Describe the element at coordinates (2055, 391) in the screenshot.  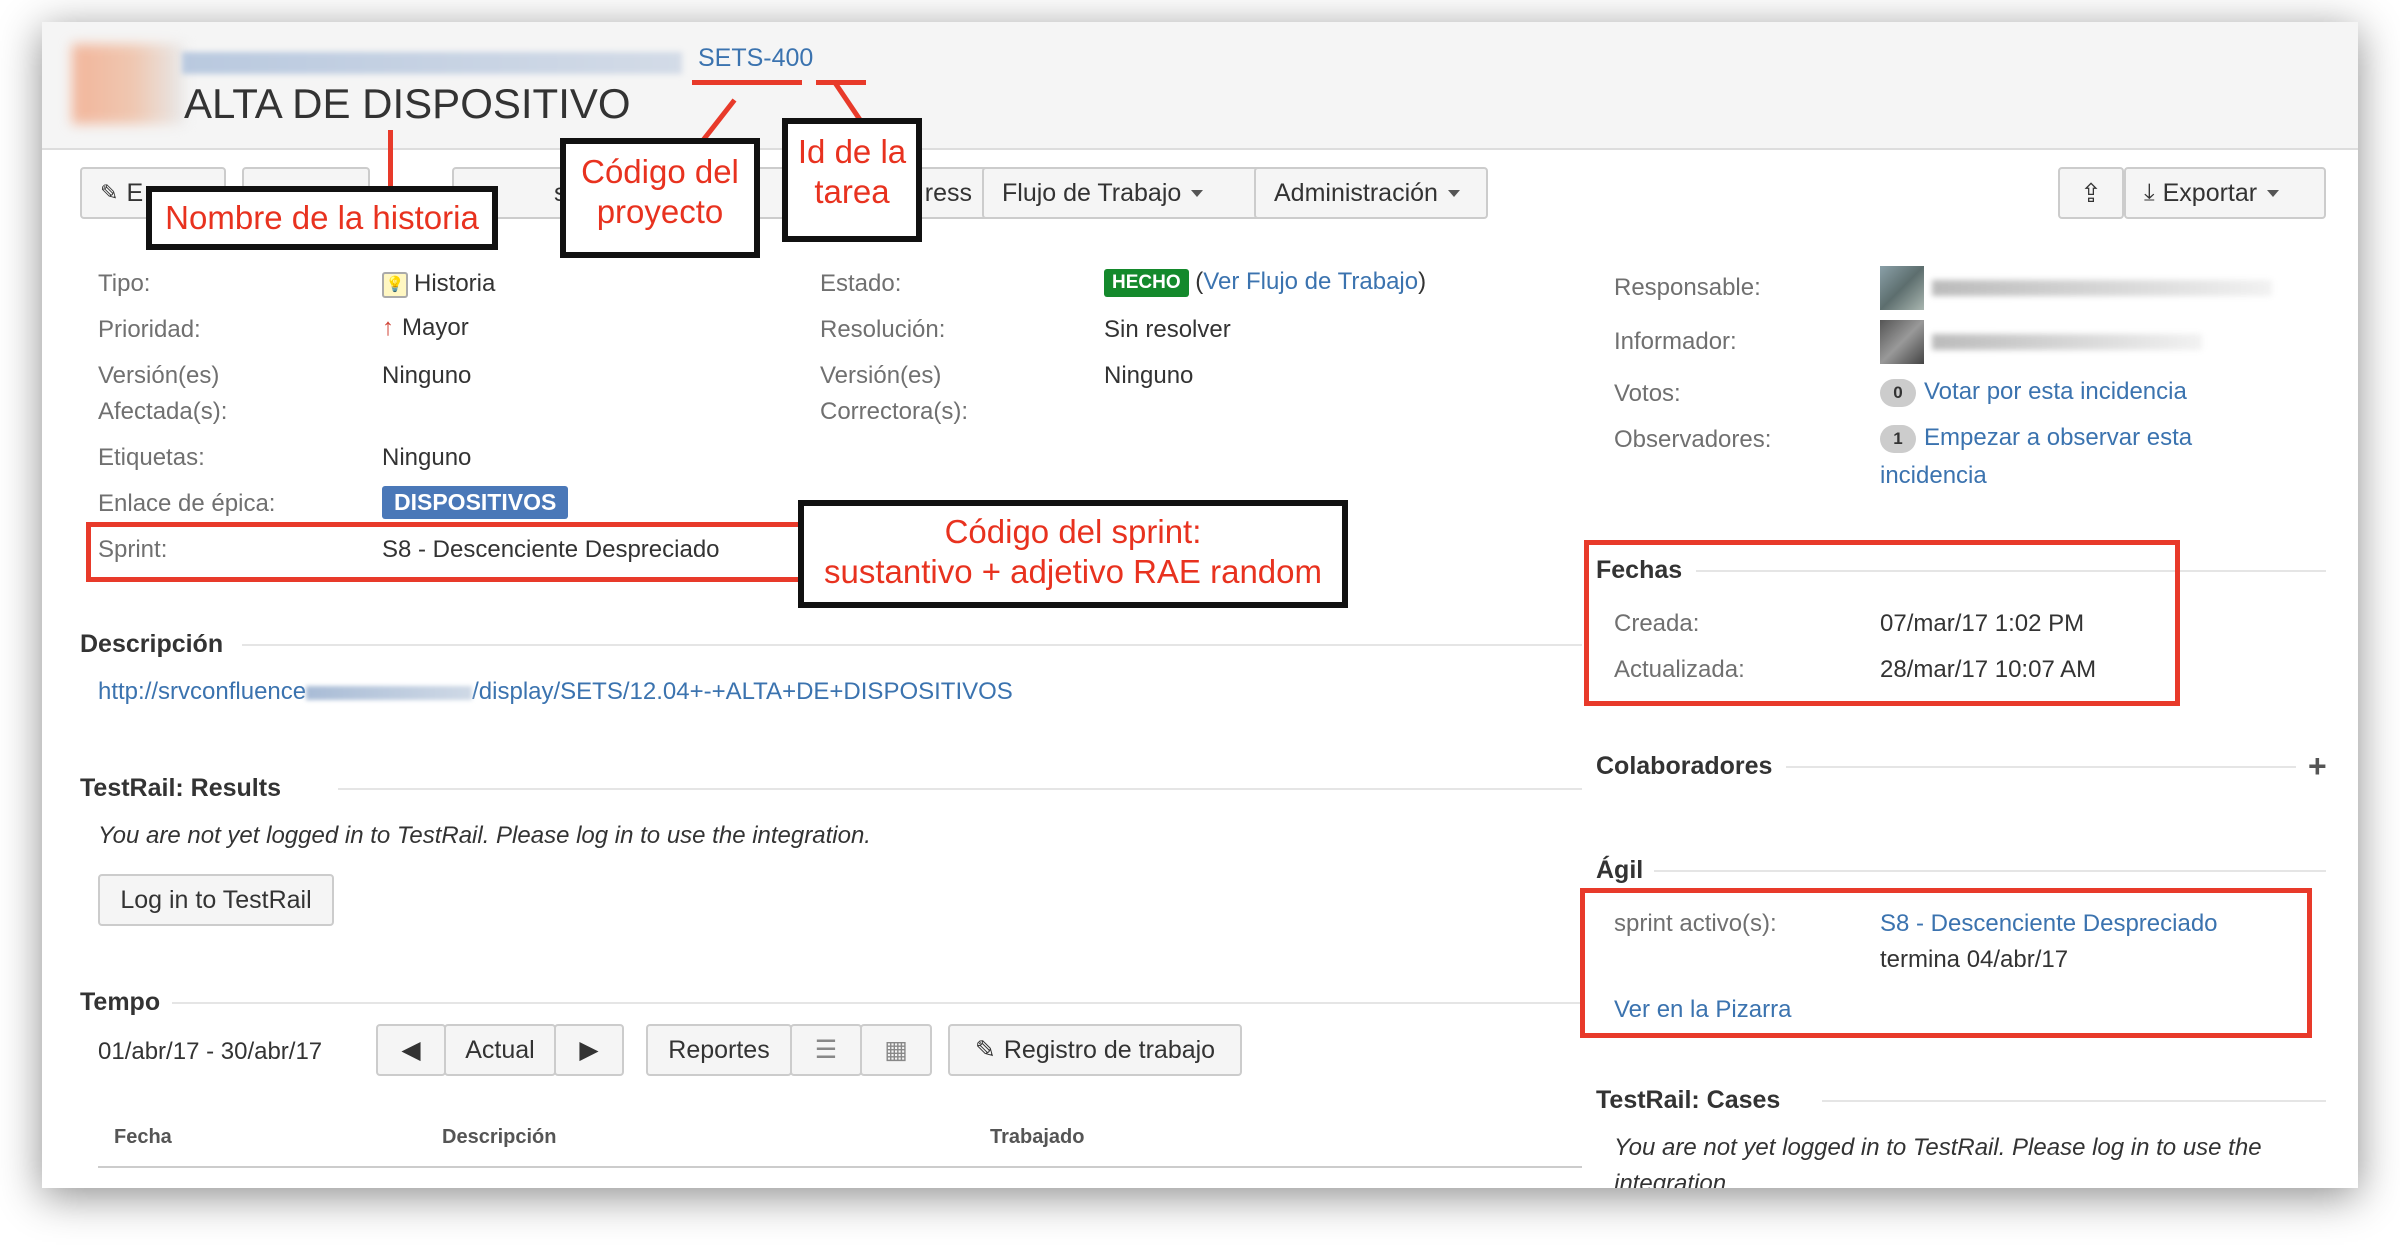
I see `vote-link: Votar por esta incidencia` at that location.